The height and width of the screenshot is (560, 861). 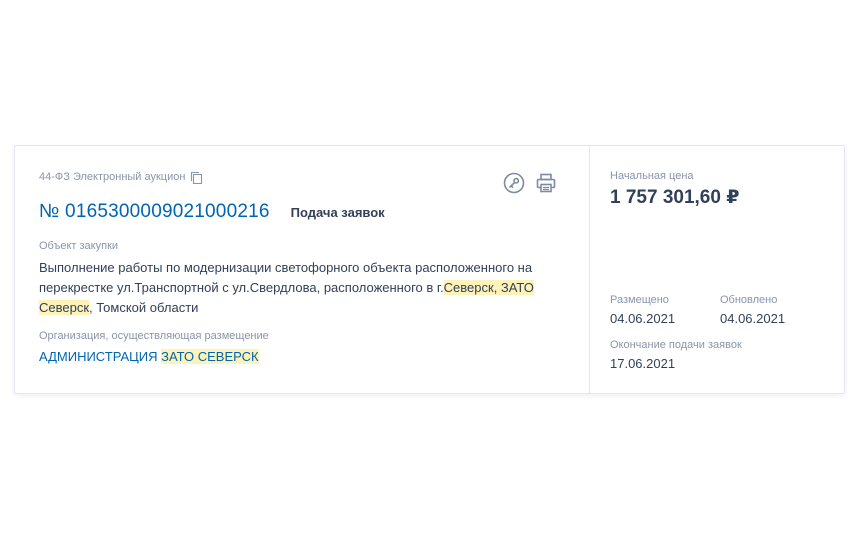 I want to click on print-icon, so click(x=546, y=183).